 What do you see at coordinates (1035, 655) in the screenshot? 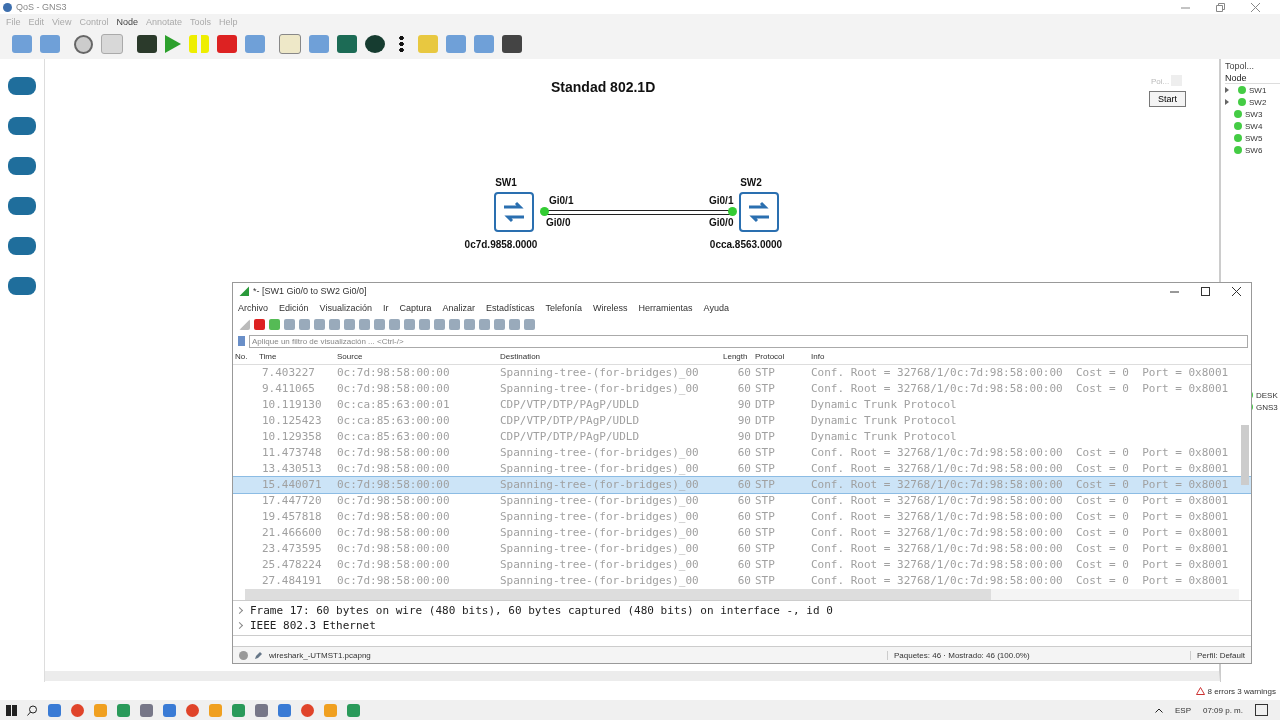
I see `packet-count: Paquetes: 46 · Mostrado: 46 (100.0%)` at bounding box center [1035, 655].